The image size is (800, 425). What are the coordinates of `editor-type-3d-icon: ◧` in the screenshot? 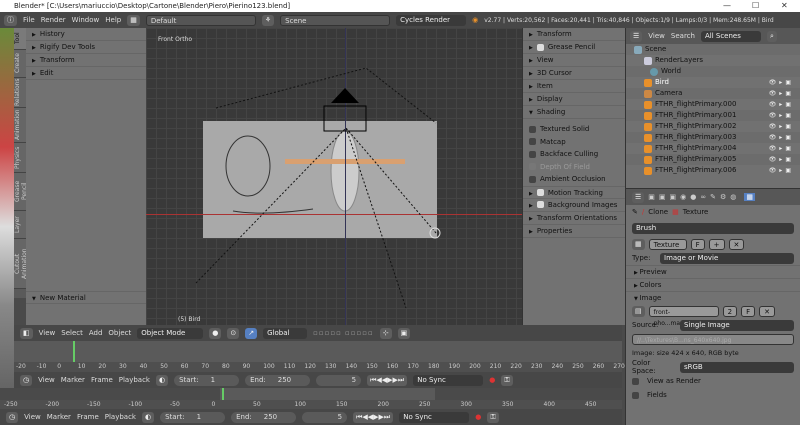 It's located at (26, 333).